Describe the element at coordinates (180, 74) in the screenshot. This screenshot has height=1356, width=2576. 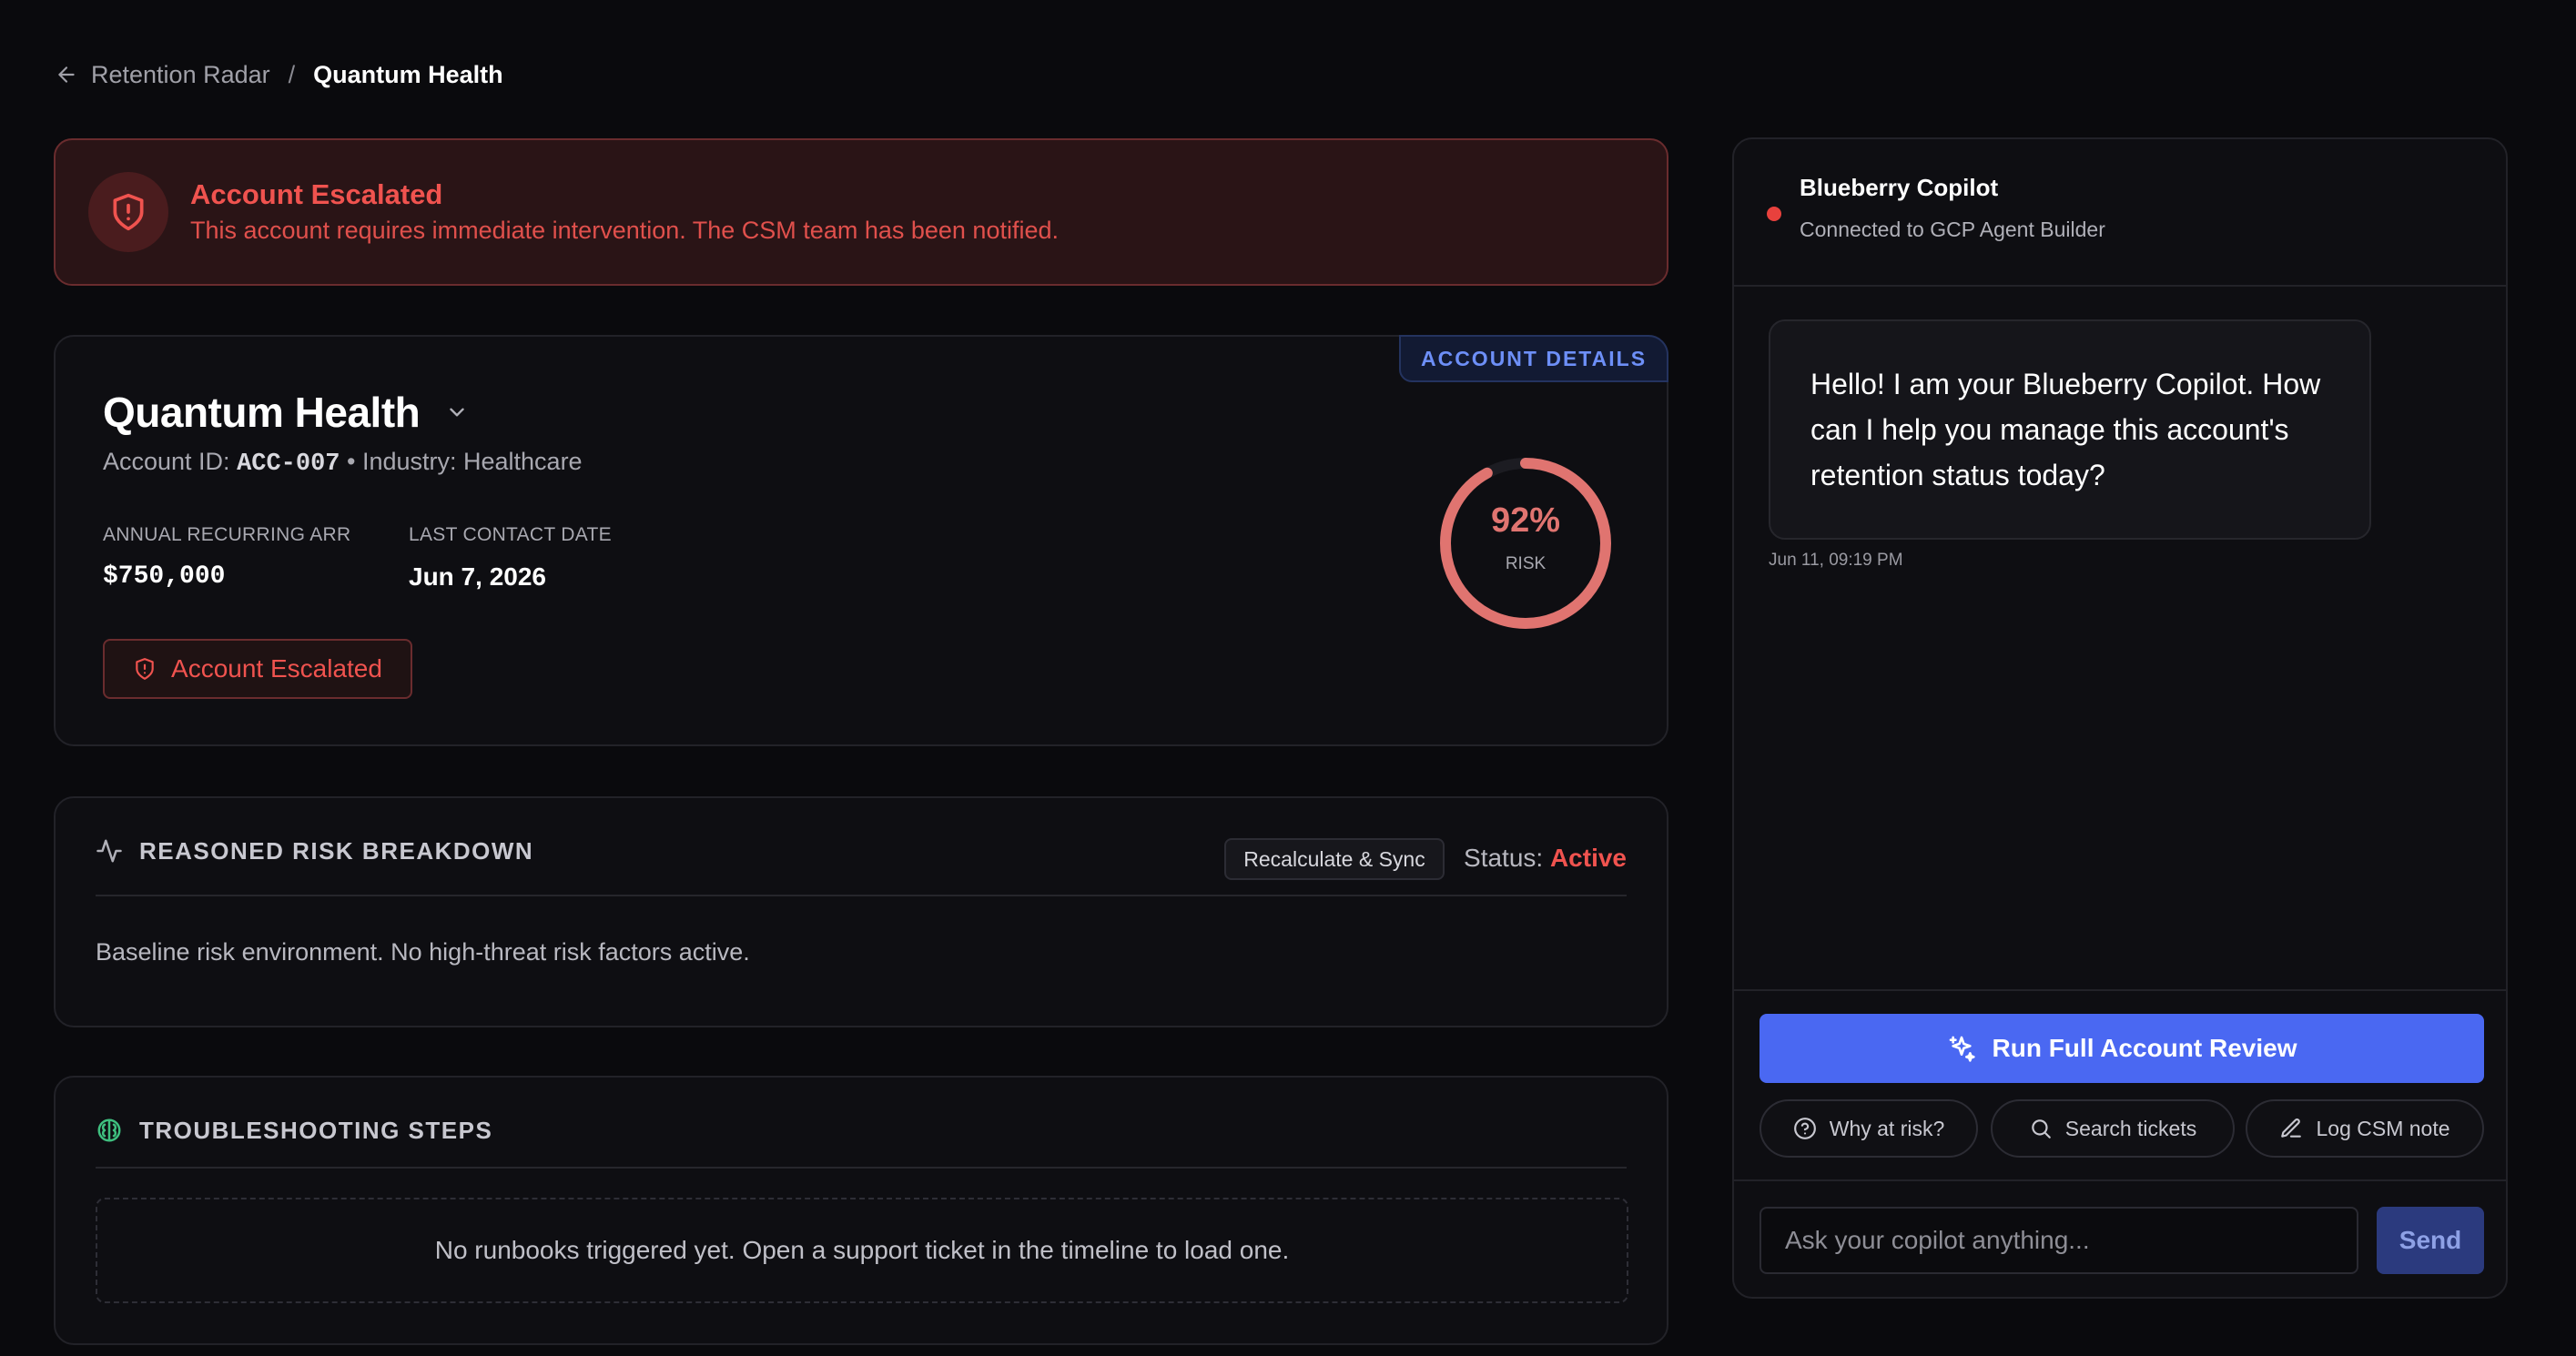
I see `breadcrumb-parent: Retention Radar` at that location.